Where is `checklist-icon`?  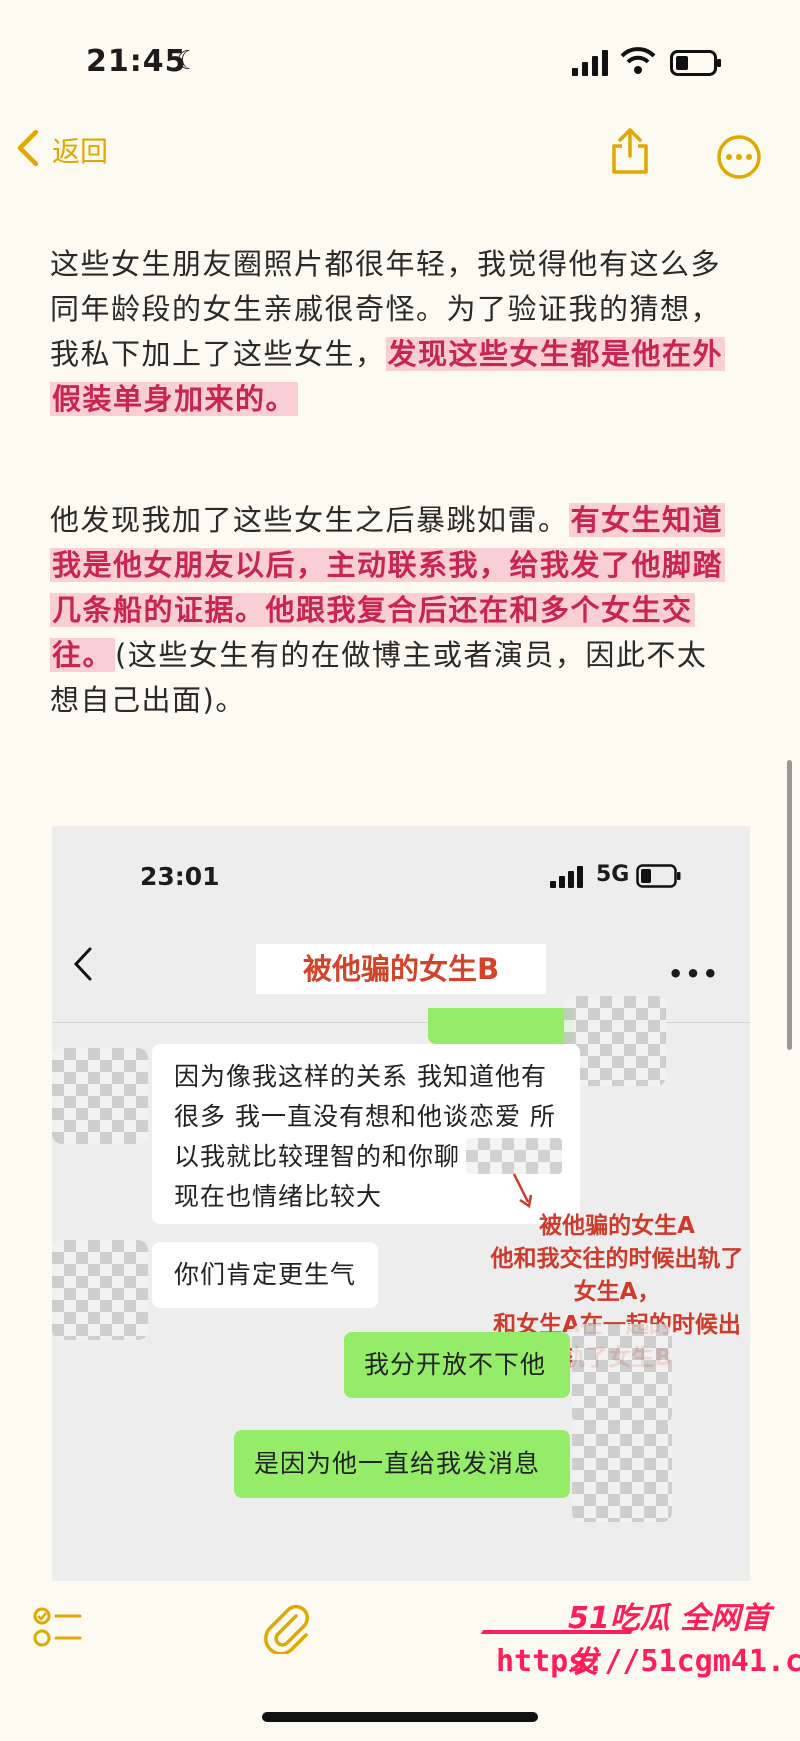 checklist-icon is located at coordinates (58, 1630).